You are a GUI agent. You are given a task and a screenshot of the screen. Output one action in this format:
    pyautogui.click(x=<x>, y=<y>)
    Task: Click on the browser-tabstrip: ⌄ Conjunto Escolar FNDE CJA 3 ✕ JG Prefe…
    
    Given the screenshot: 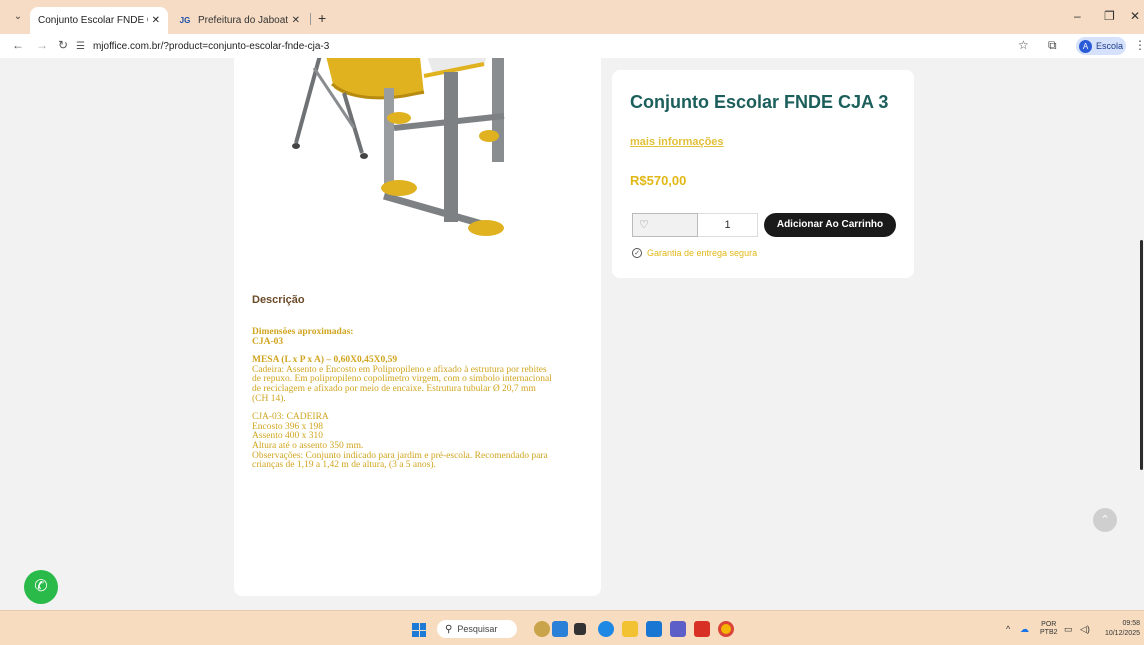 What is the action you would take?
    pyautogui.click(x=572, y=37)
    